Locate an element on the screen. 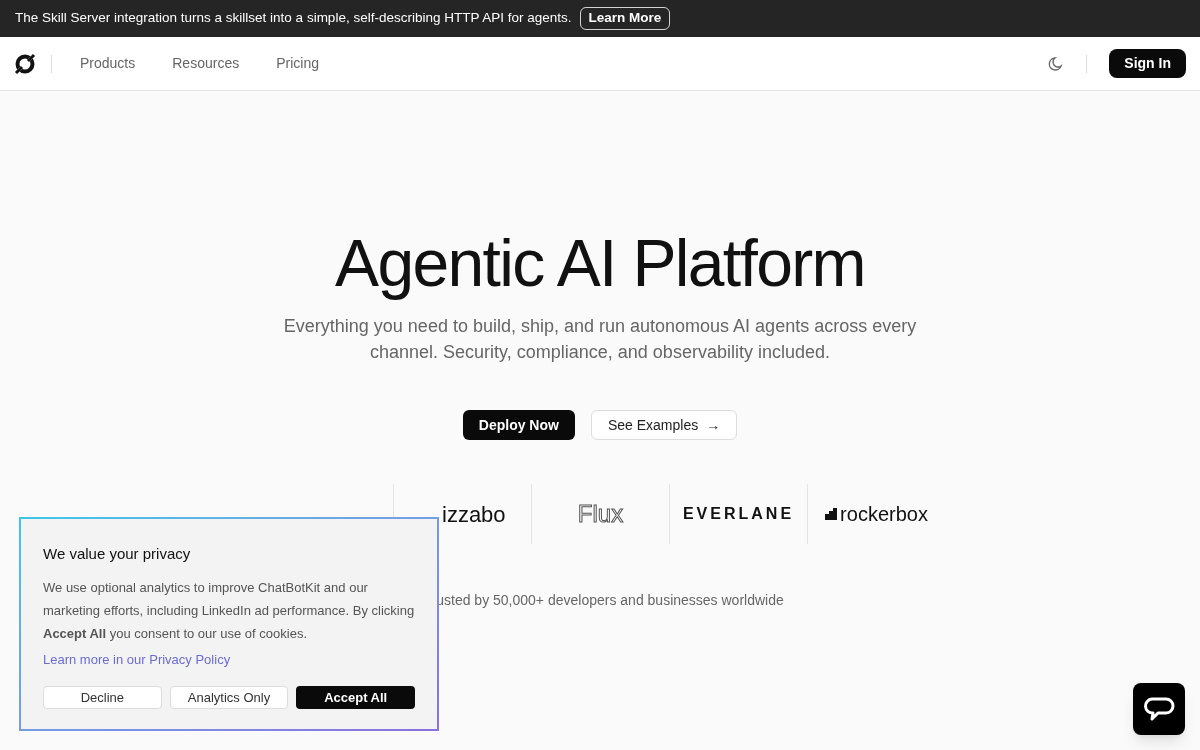 This screenshot has height=750, width=1200. hero-subtitle: Everything you need to build, ship, and run autonomous AI agents across every channel. Security, compliance, and observability included. is located at coordinates (600, 339).